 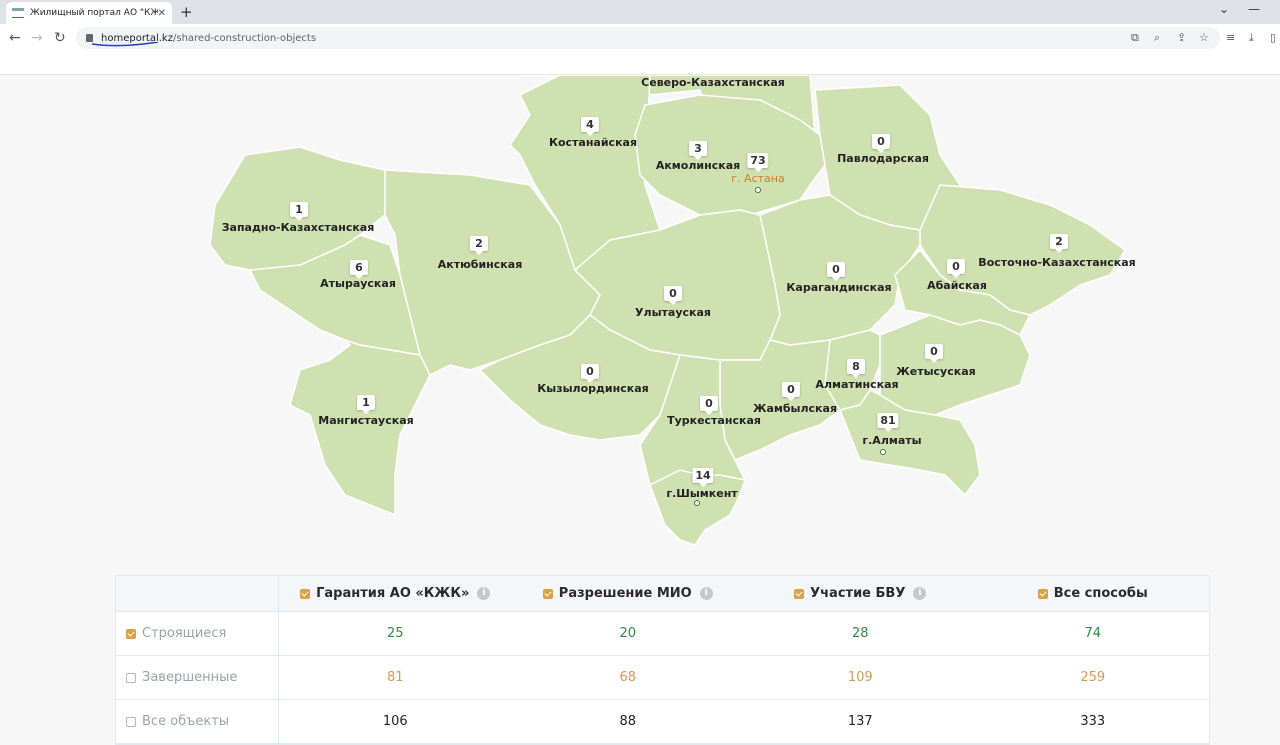 What do you see at coordinates (662, 634) in the screenshot?
I see `table-row-building: Строящиеся 25 20 28 74` at bounding box center [662, 634].